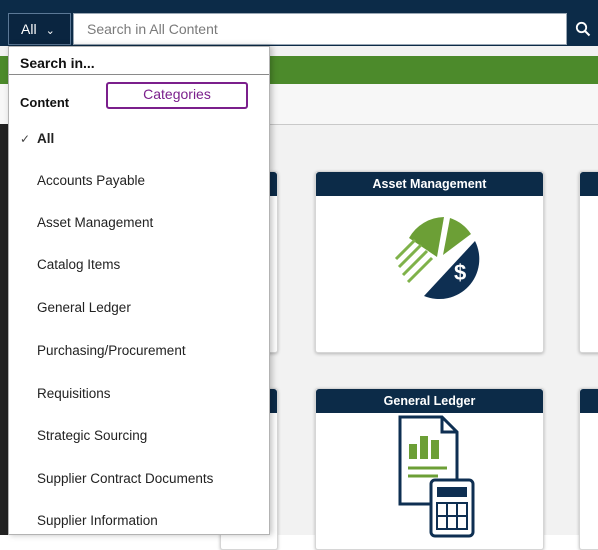 Image resolution: width=598 pixels, height=550 pixels. What do you see at coordinates (139, 74) in the screenshot?
I see `menu-divider` at bounding box center [139, 74].